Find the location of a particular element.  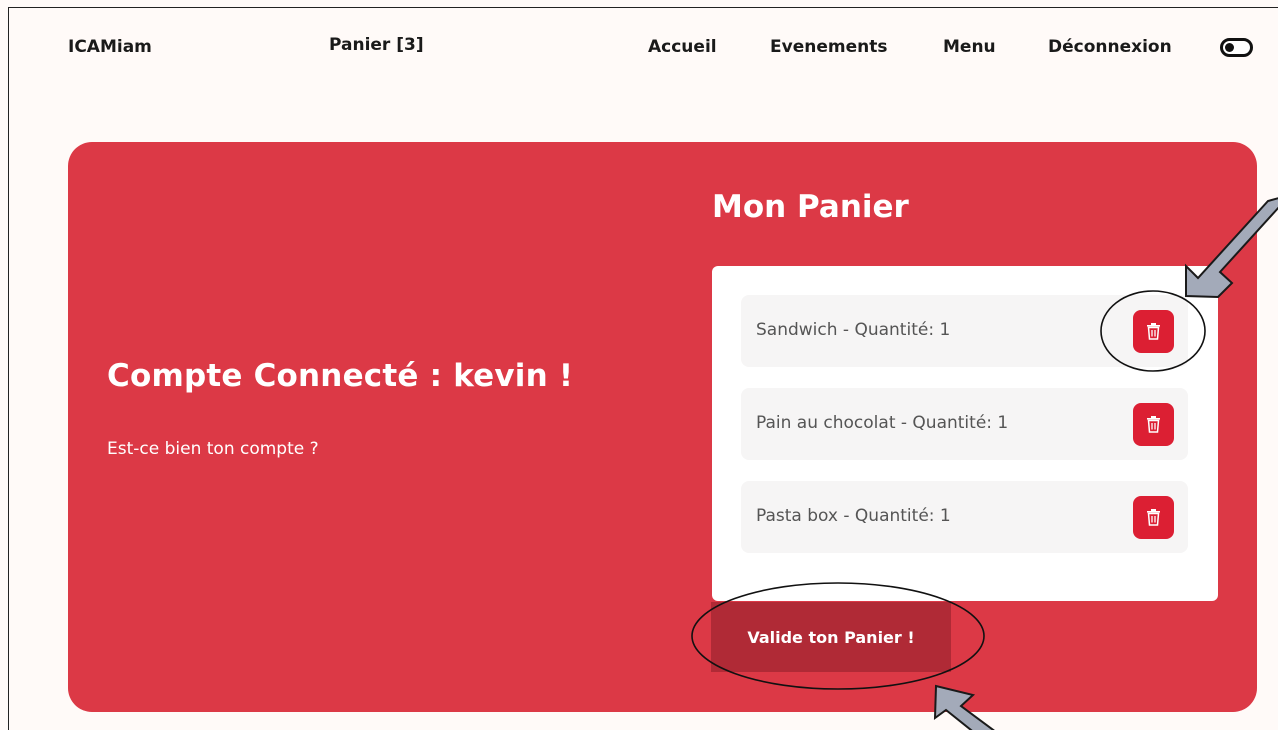

toggle-knob is located at coordinates (1229, 47).